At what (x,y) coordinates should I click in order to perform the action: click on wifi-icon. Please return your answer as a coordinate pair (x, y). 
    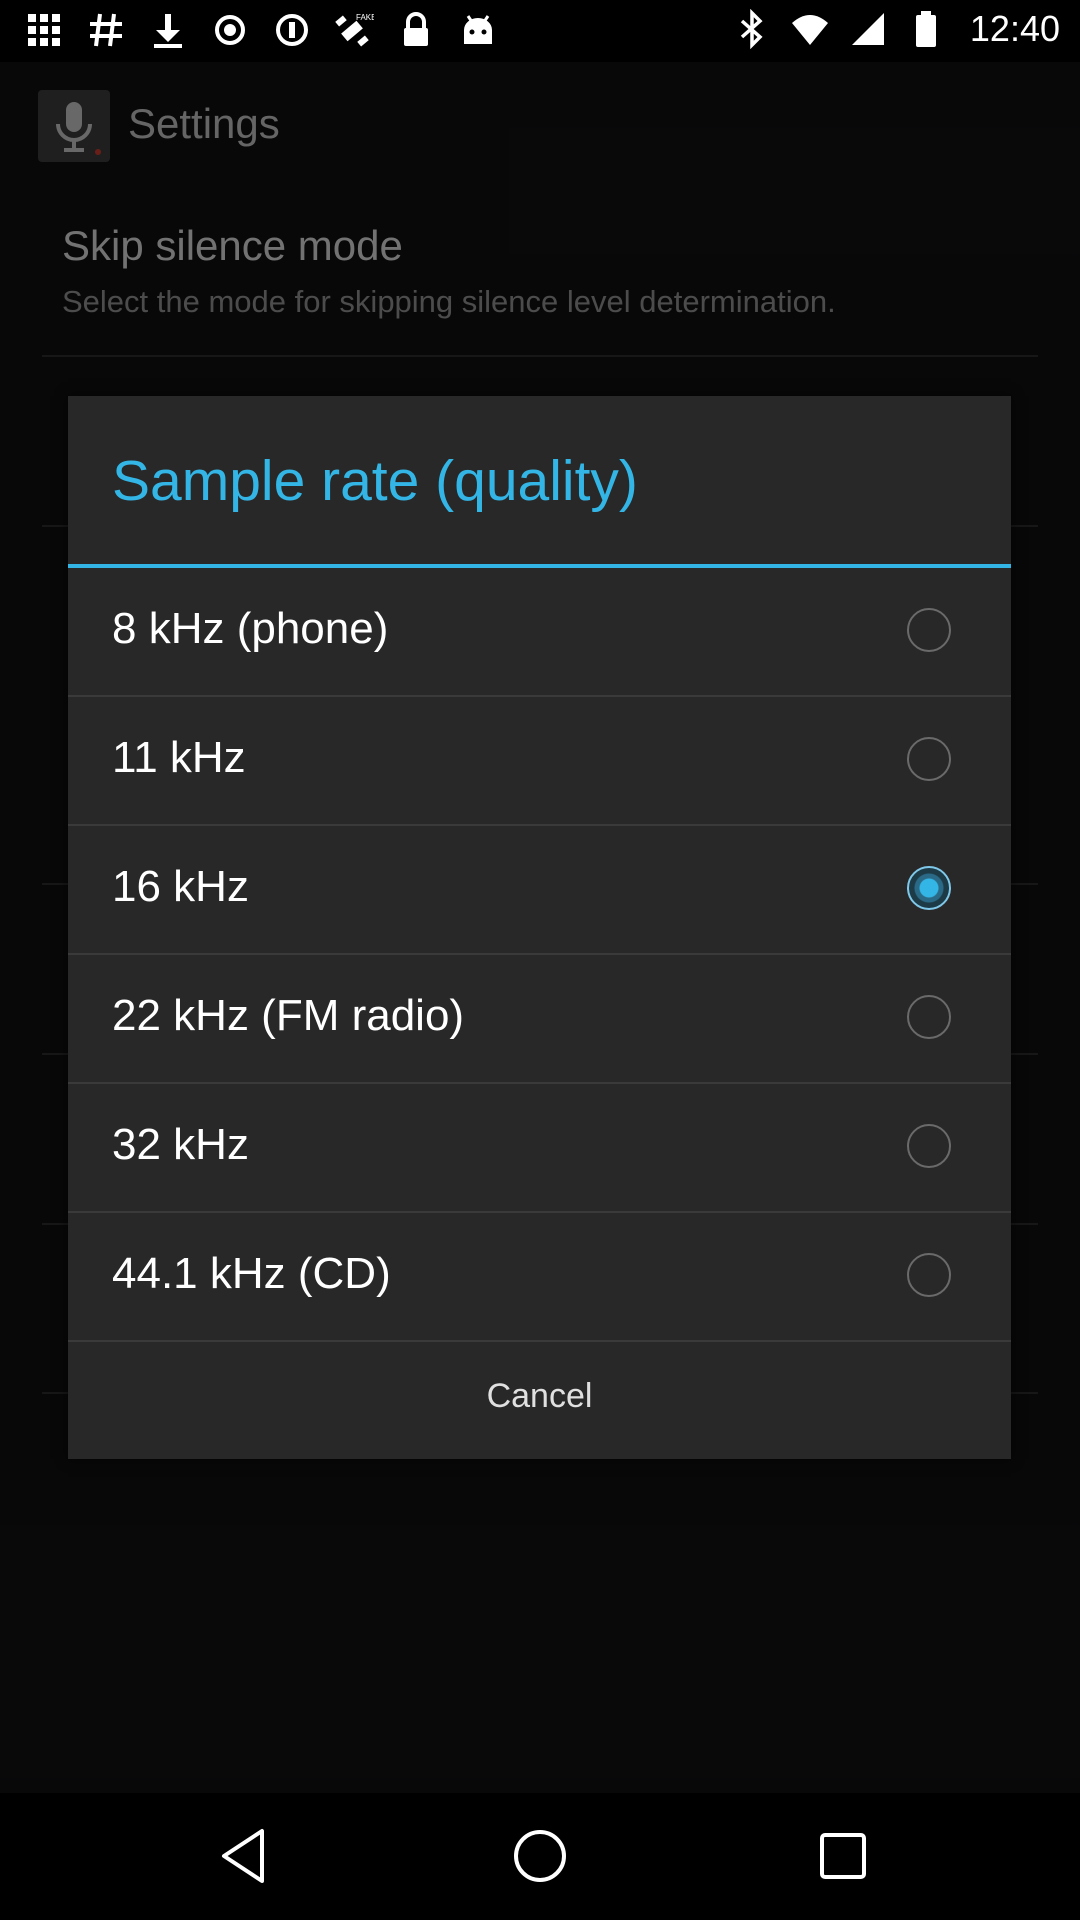
    Looking at the image, I should click on (810, 29).